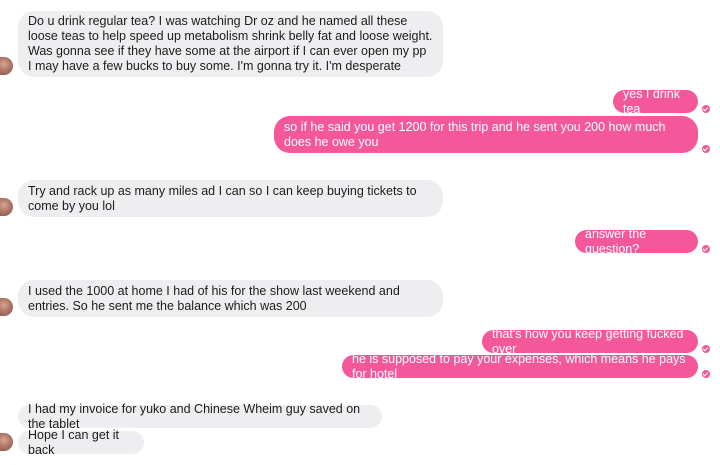 This screenshot has height=465, width=720. I want to click on message-outgoing: that's how you keep getting fucked over, so click(590, 341).